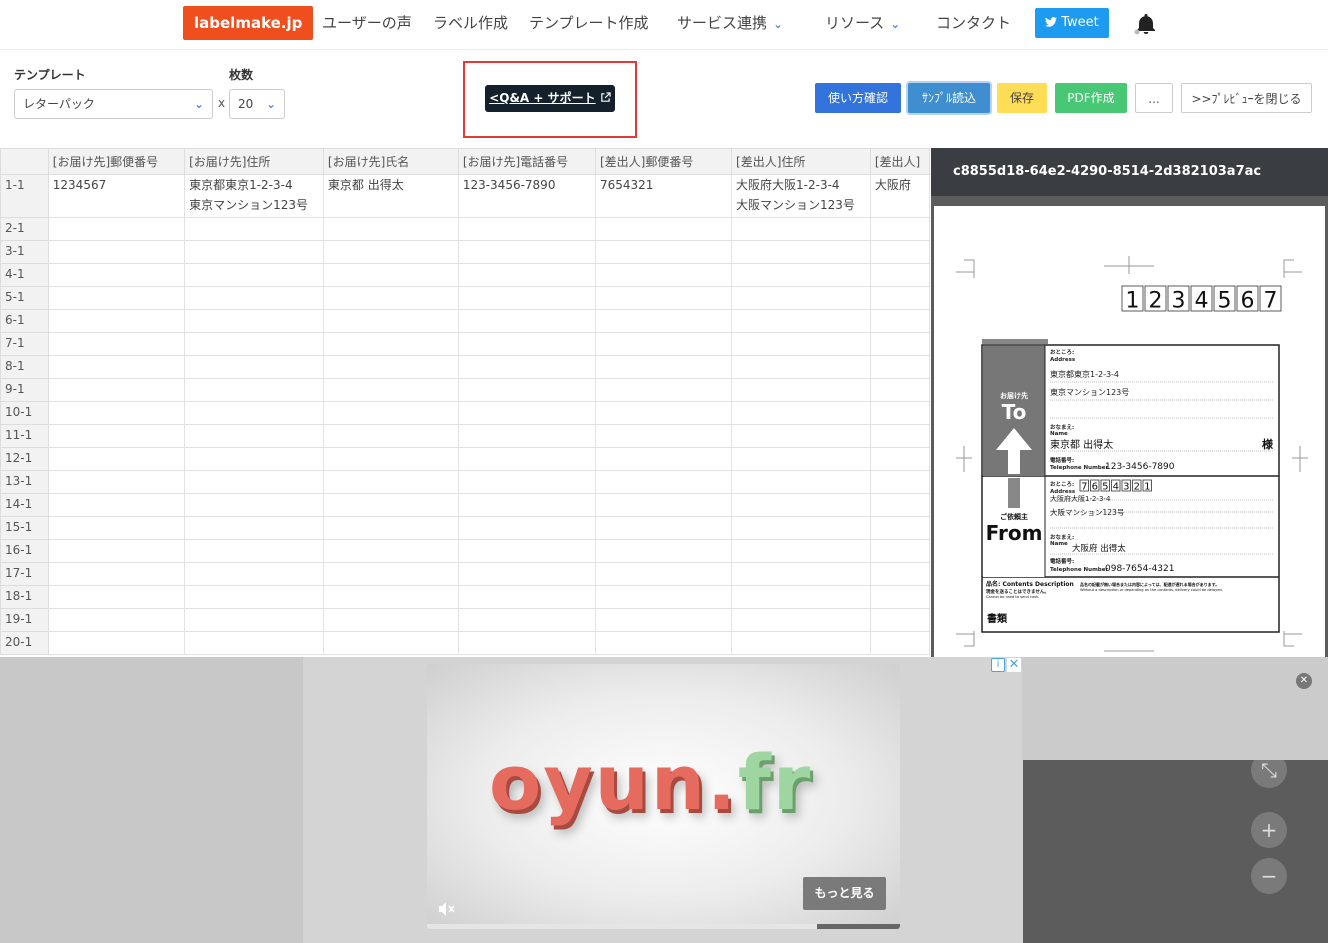  I want to click on row-header: 12-1, so click(24, 459).